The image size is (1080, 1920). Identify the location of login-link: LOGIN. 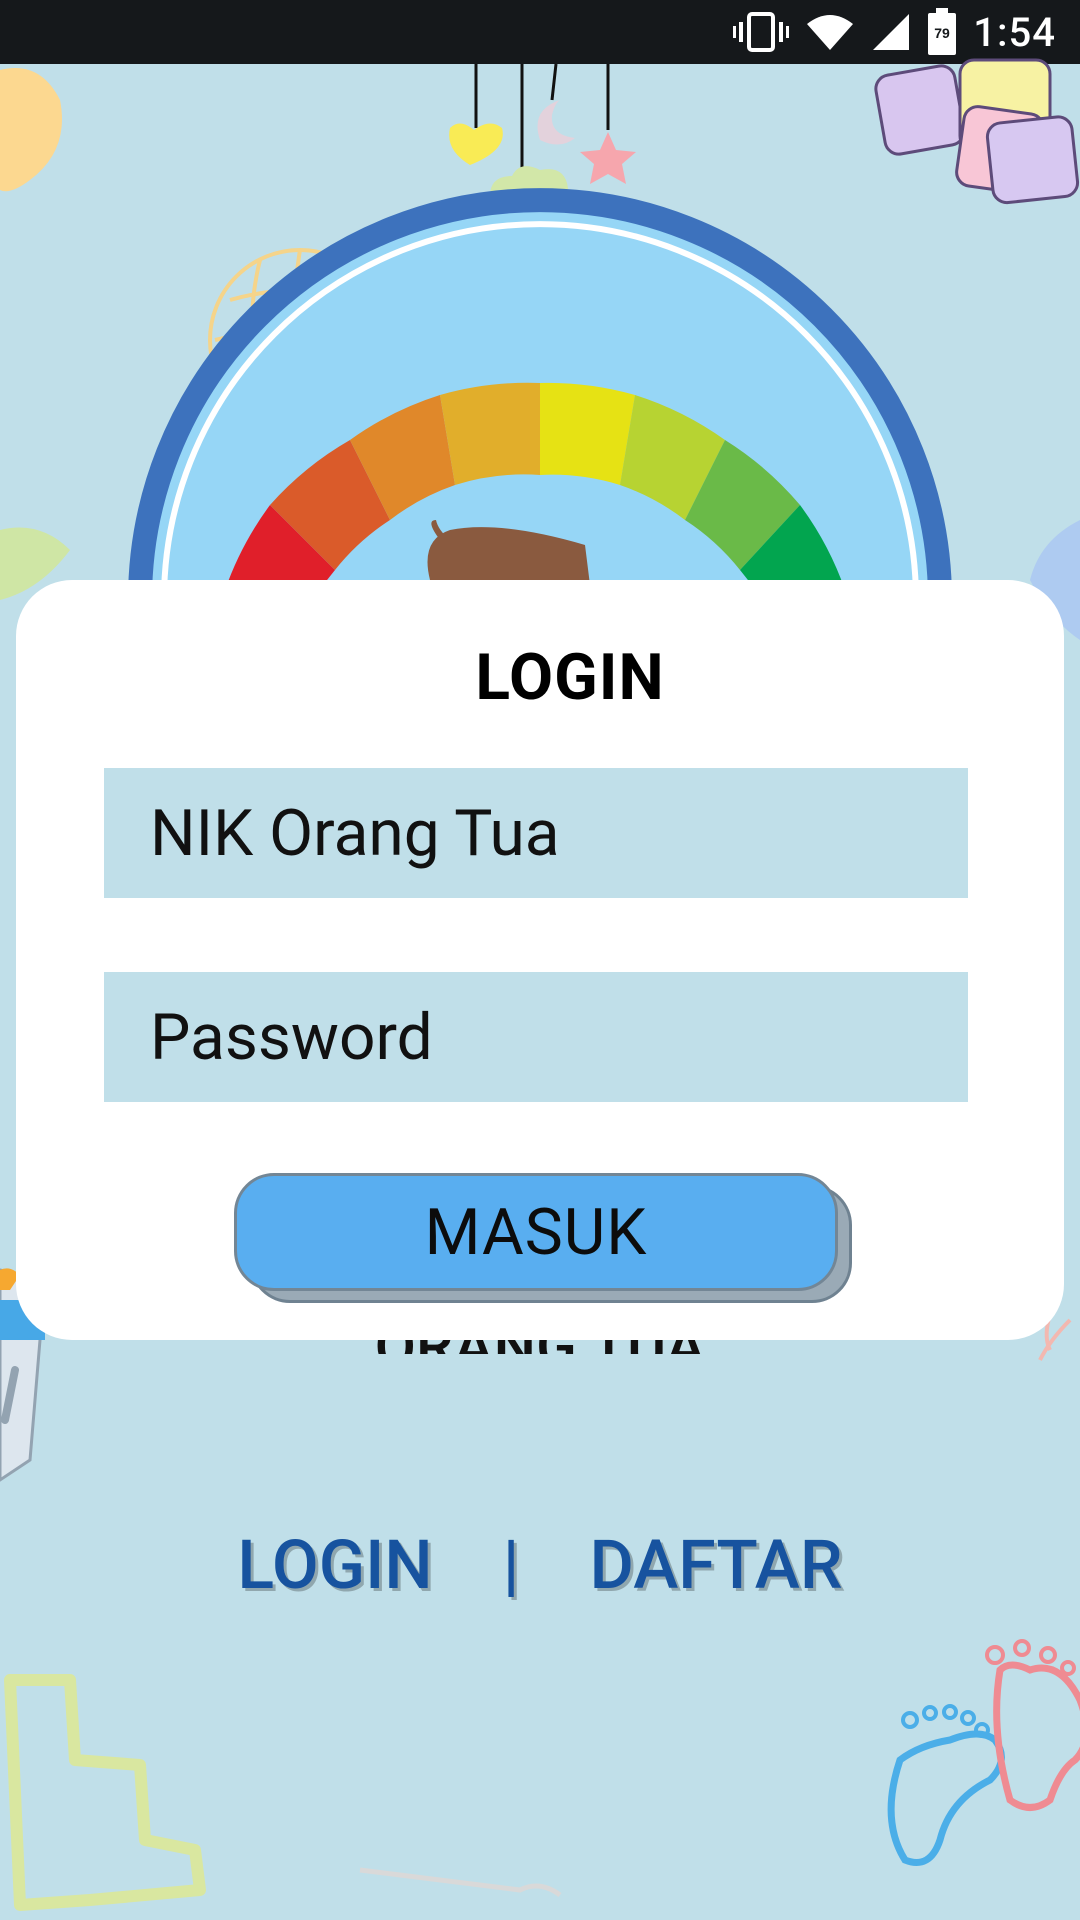
(334, 1565).